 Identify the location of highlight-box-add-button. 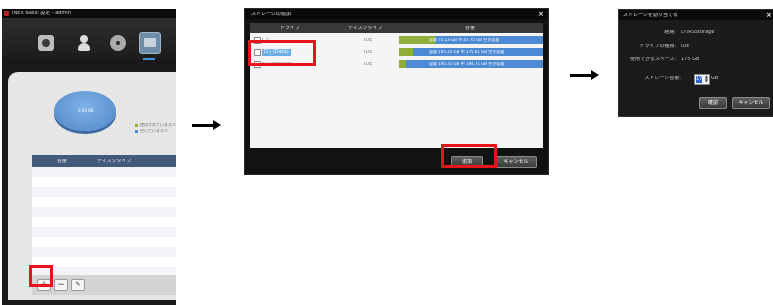
(469, 156).